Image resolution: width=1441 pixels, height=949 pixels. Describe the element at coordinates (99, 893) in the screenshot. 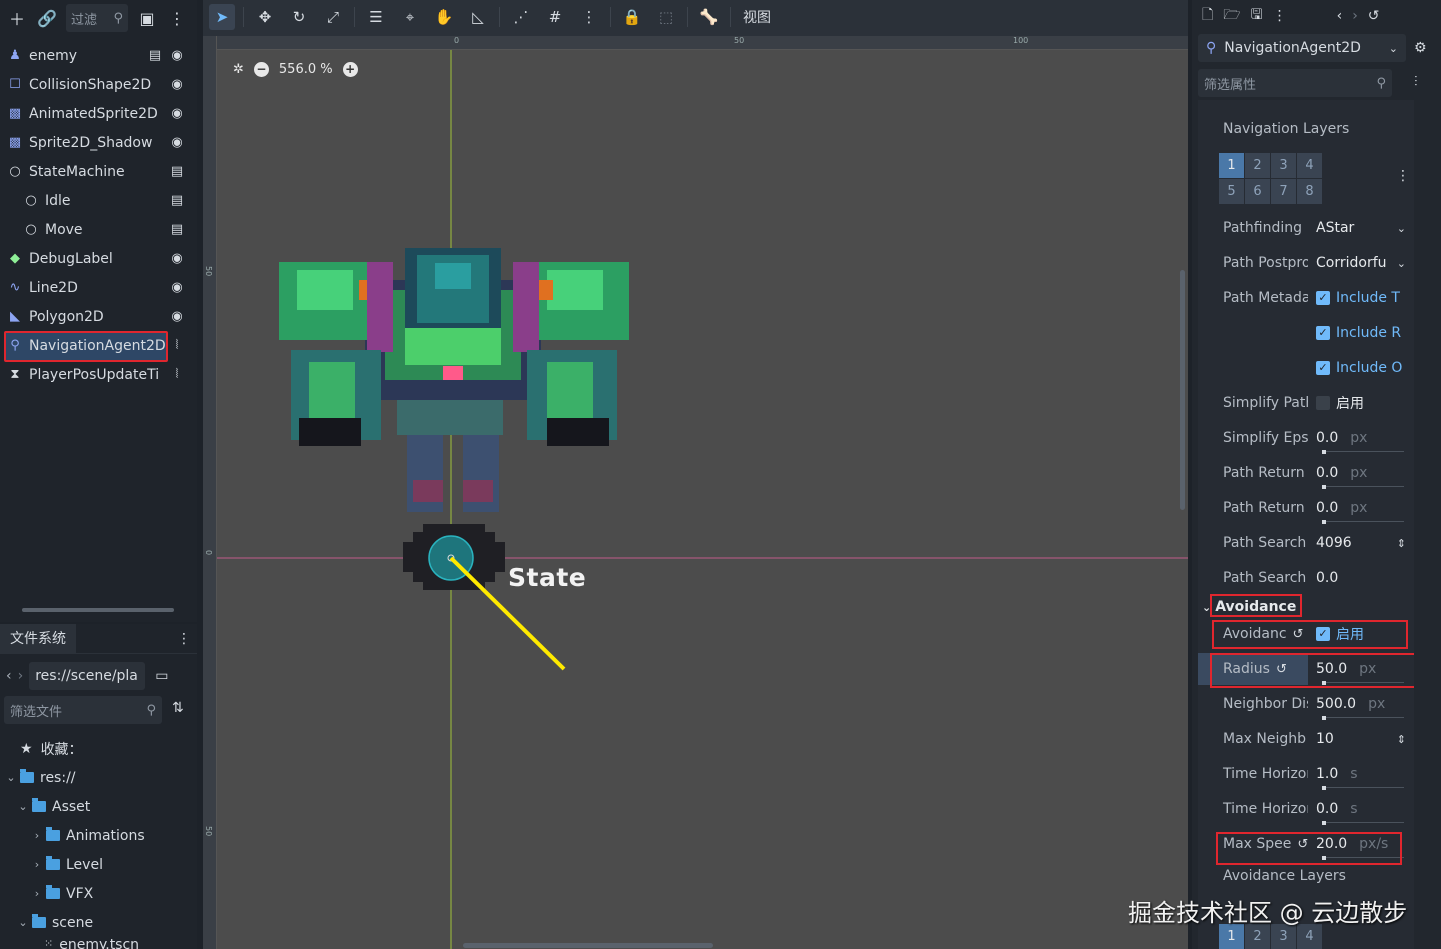

I see `fs-folder-vfx: › VFX` at that location.